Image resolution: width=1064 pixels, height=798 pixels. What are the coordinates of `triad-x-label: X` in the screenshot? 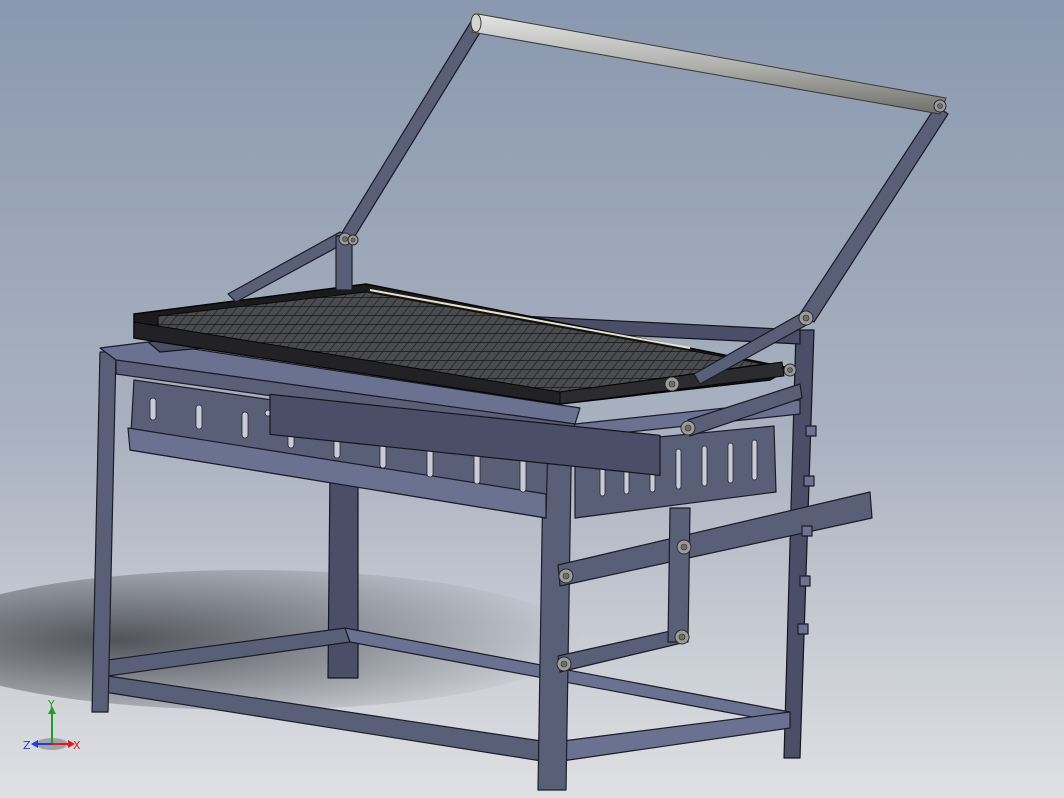 It's located at (77, 745).